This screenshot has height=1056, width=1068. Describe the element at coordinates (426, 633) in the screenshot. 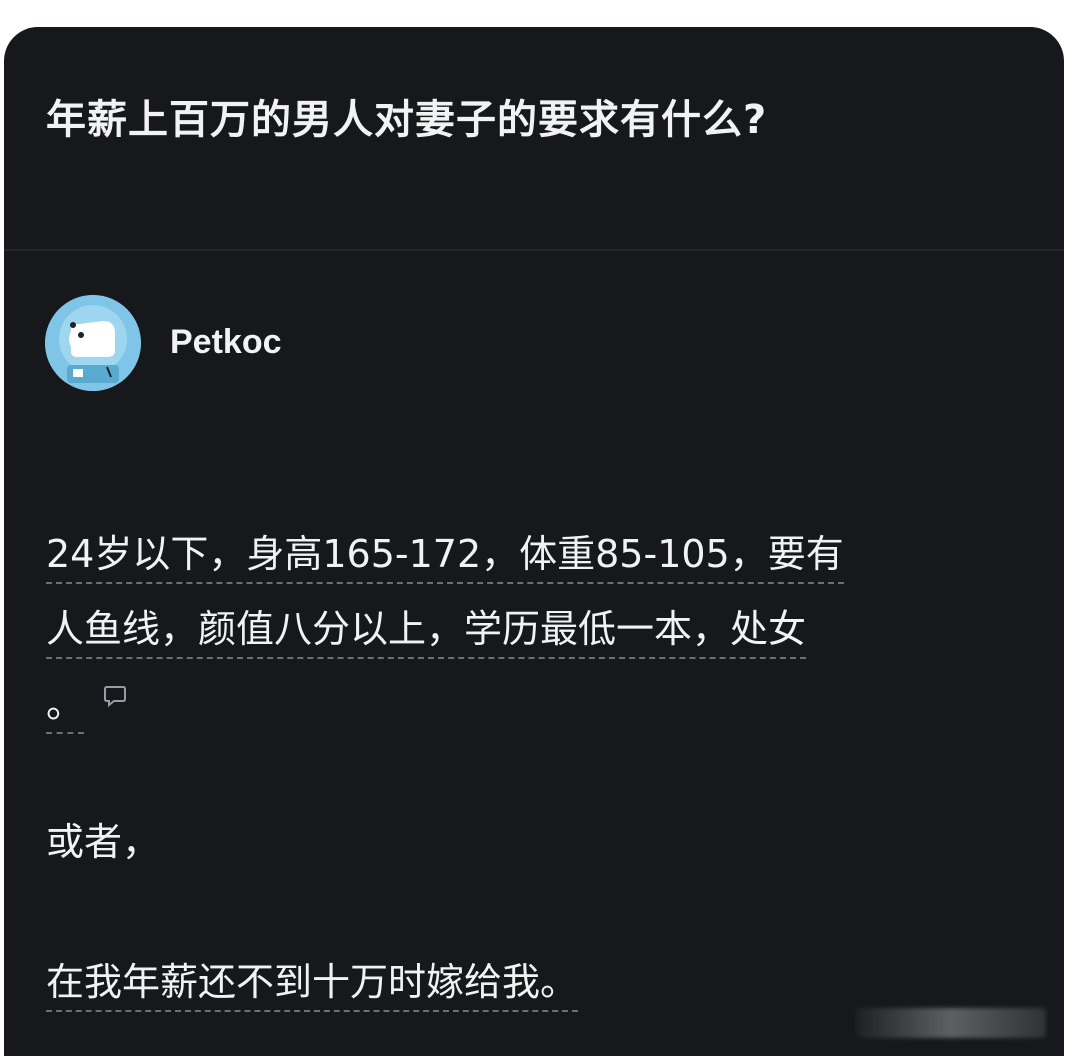

I see `answer-line-2: 人鱼线，颜值八分以上，学历最低一本，处女` at that location.